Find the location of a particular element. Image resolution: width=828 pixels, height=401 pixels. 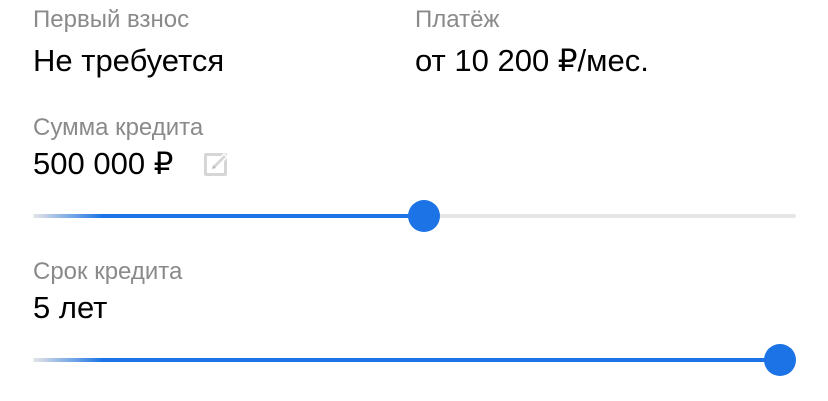

loan-amount-slider is located at coordinates (414, 216).